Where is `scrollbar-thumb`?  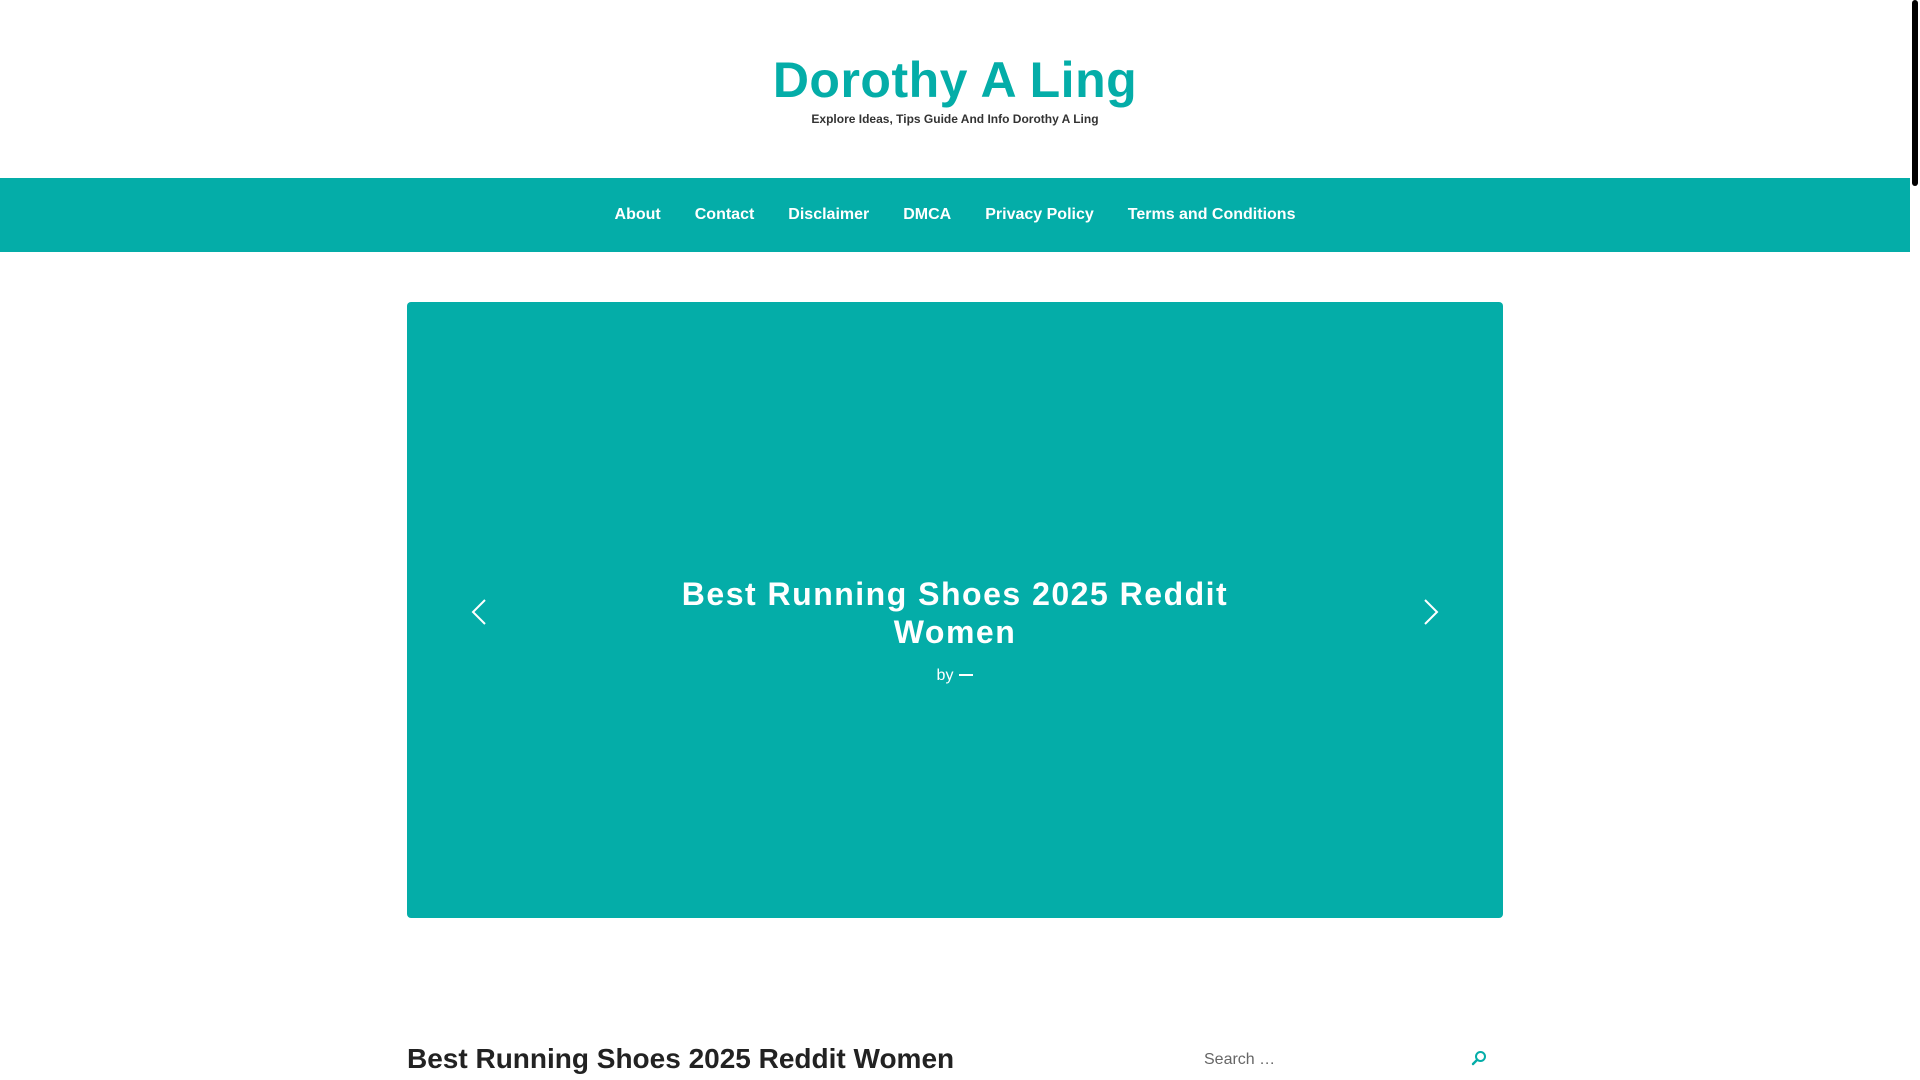
scrollbar-thumb is located at coordinates (1915, 93).